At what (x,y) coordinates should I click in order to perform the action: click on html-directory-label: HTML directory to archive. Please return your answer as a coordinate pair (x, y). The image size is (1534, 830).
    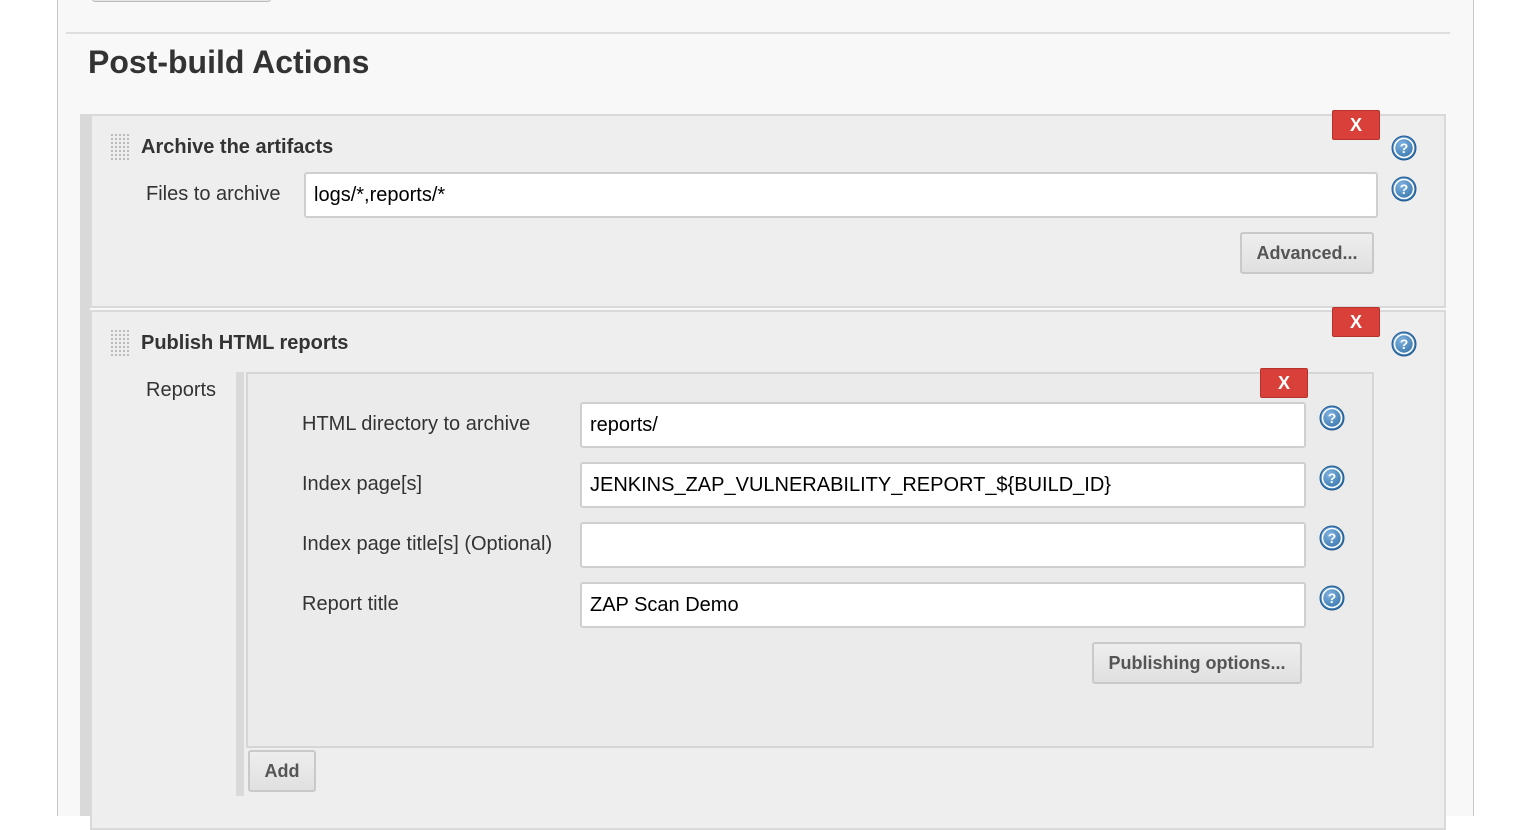
    Looking at the image, I should click on (416, 424).